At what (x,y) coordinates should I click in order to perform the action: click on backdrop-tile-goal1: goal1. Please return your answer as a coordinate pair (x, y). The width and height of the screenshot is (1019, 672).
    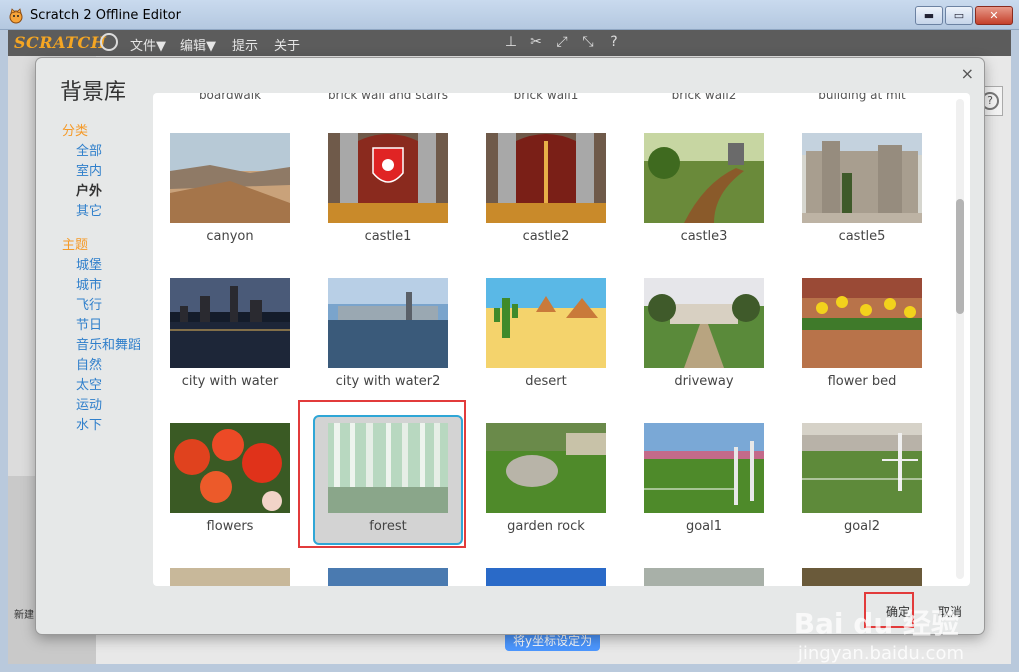
    Looking at the image, I should click on (704, 480).